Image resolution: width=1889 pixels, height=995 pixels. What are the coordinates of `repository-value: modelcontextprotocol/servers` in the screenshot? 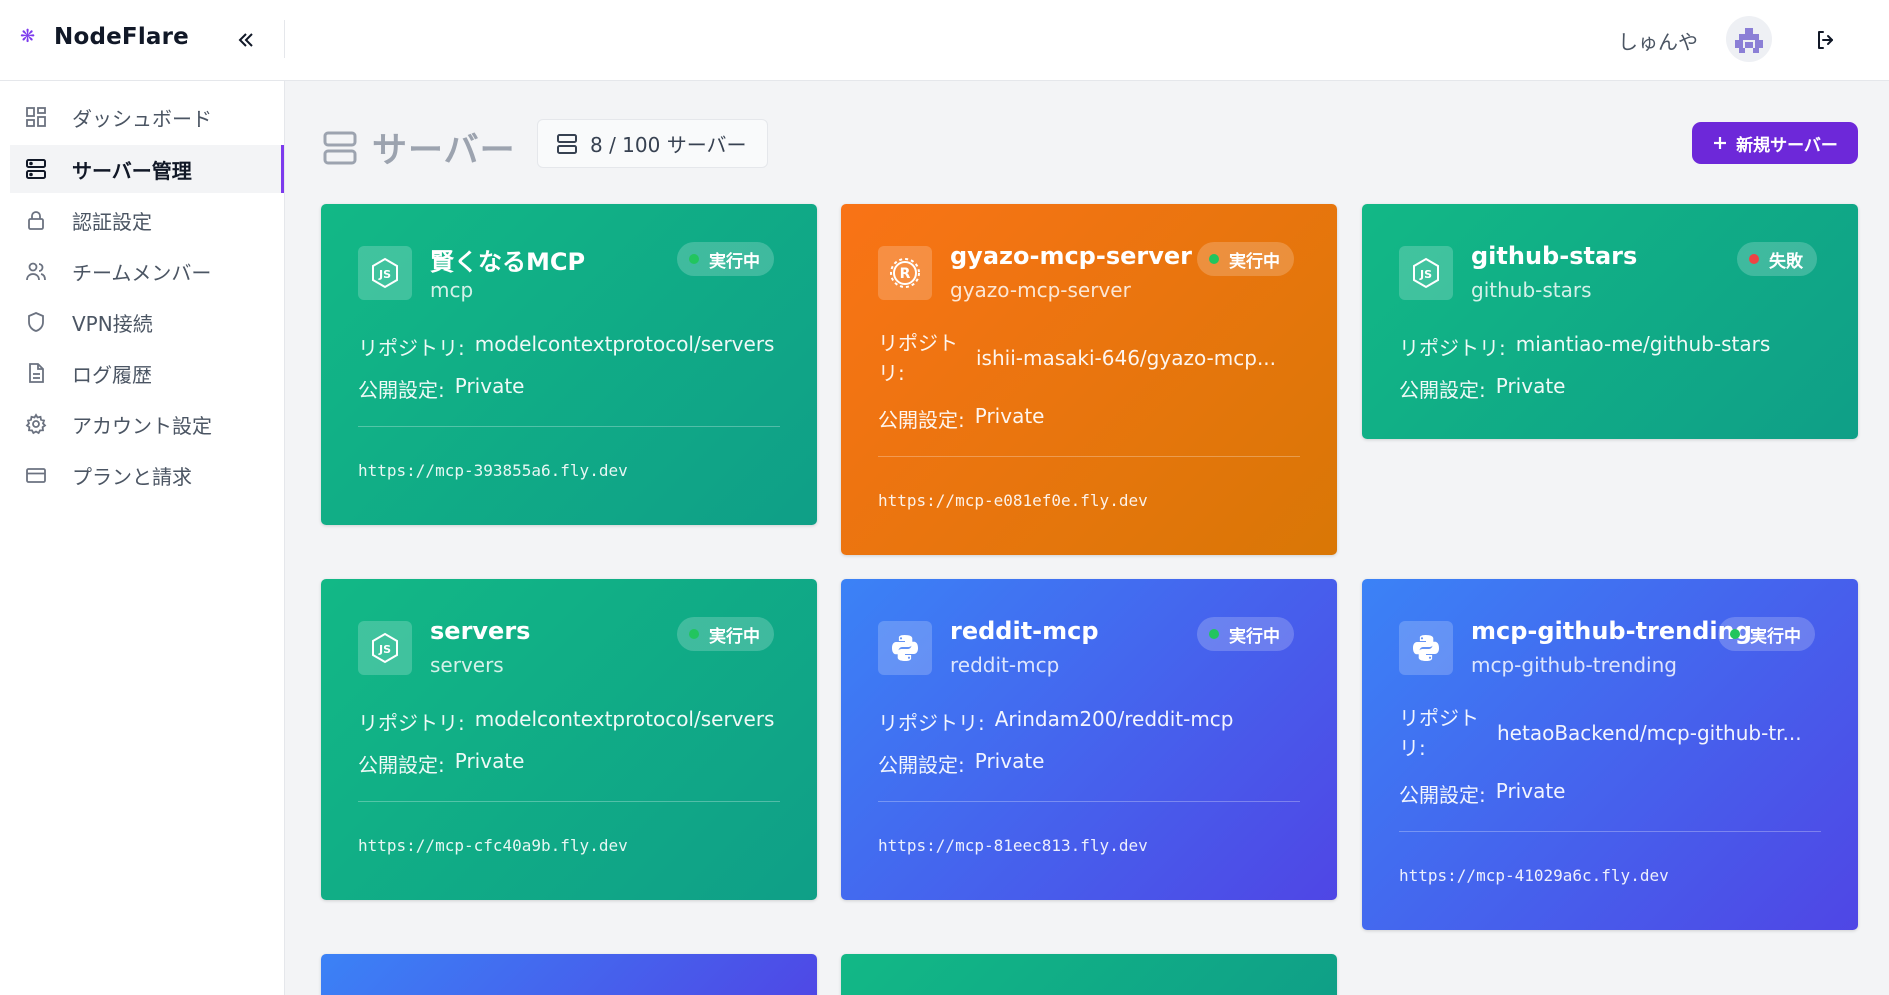 It's located at (624, 719).